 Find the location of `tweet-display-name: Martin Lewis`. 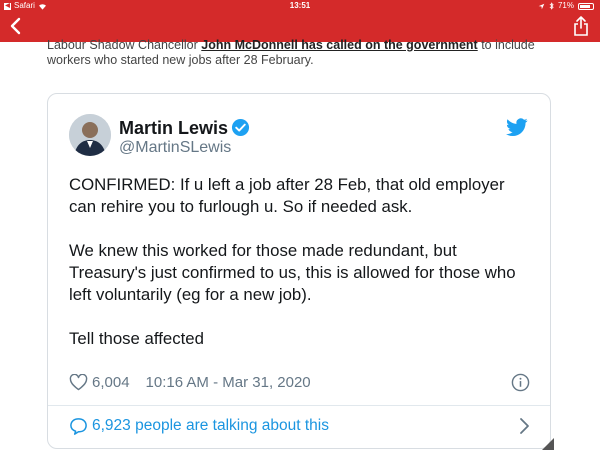

tweet-display-name: Martin Lewis is located at coordinates (173, 128).